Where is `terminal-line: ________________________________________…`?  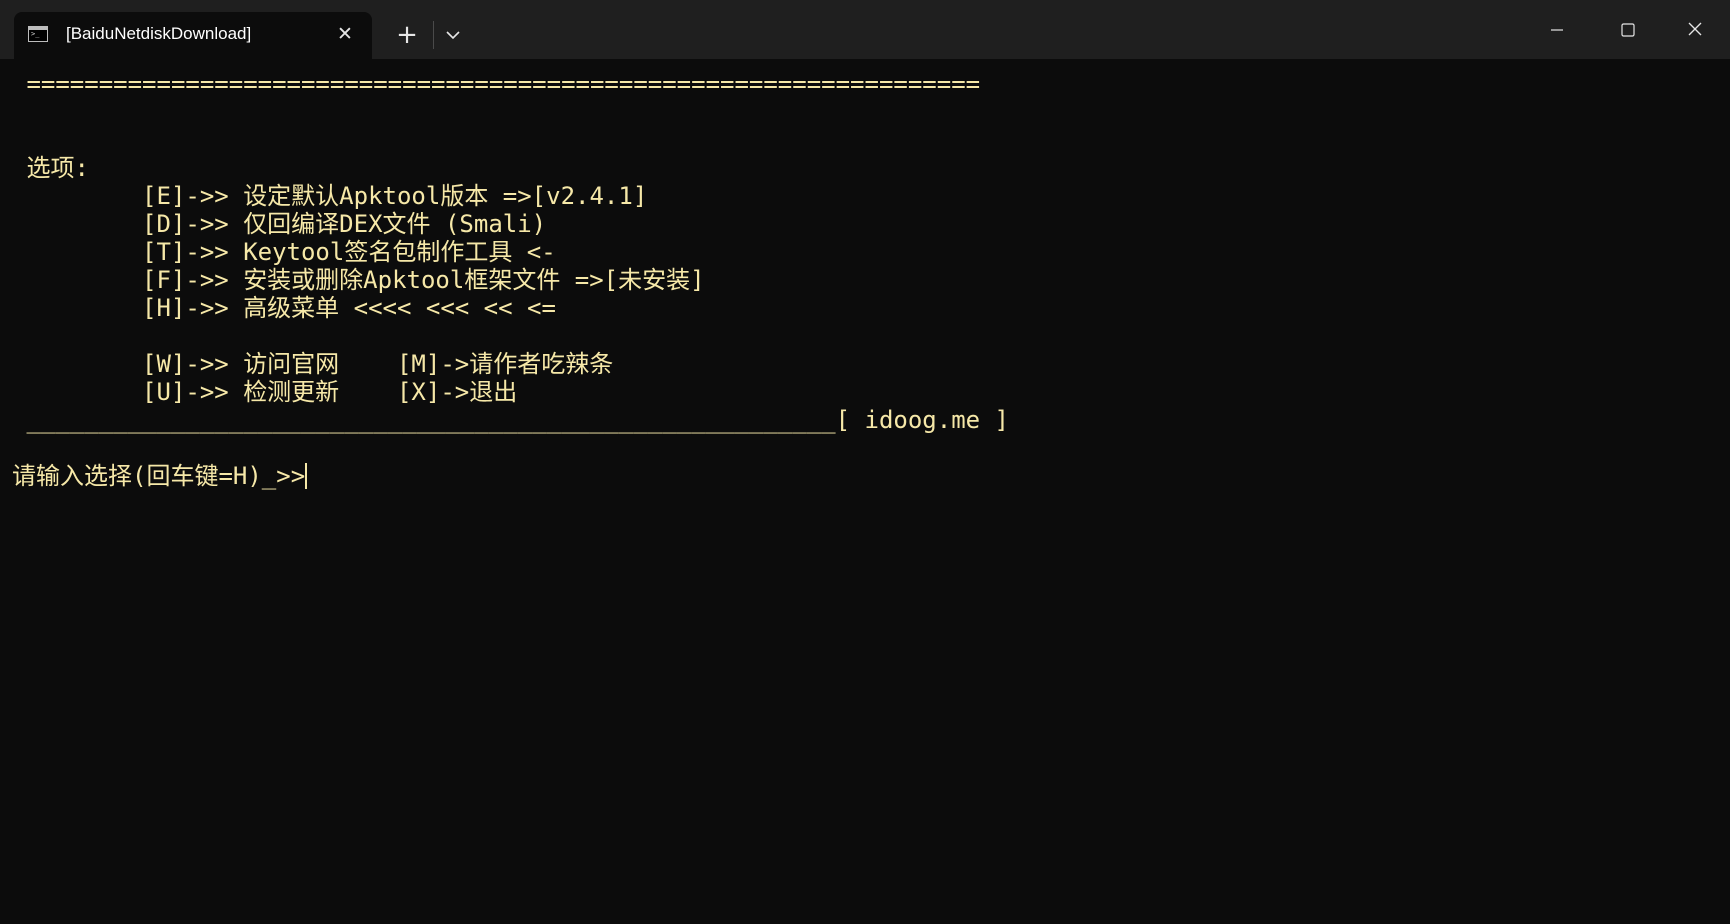 terminal-line: ________________________________________… is located at coordinates (510, 420).